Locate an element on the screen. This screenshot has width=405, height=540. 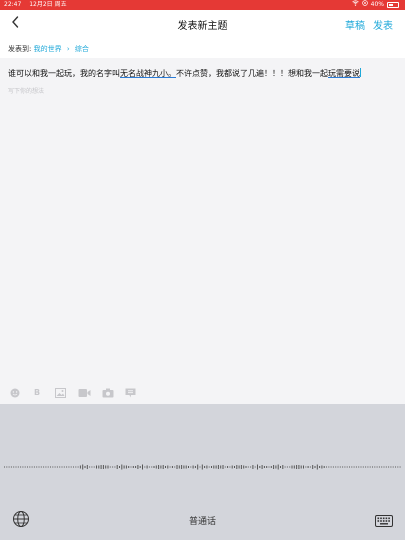
bold-icon: B is located at coordinates (37, 393).